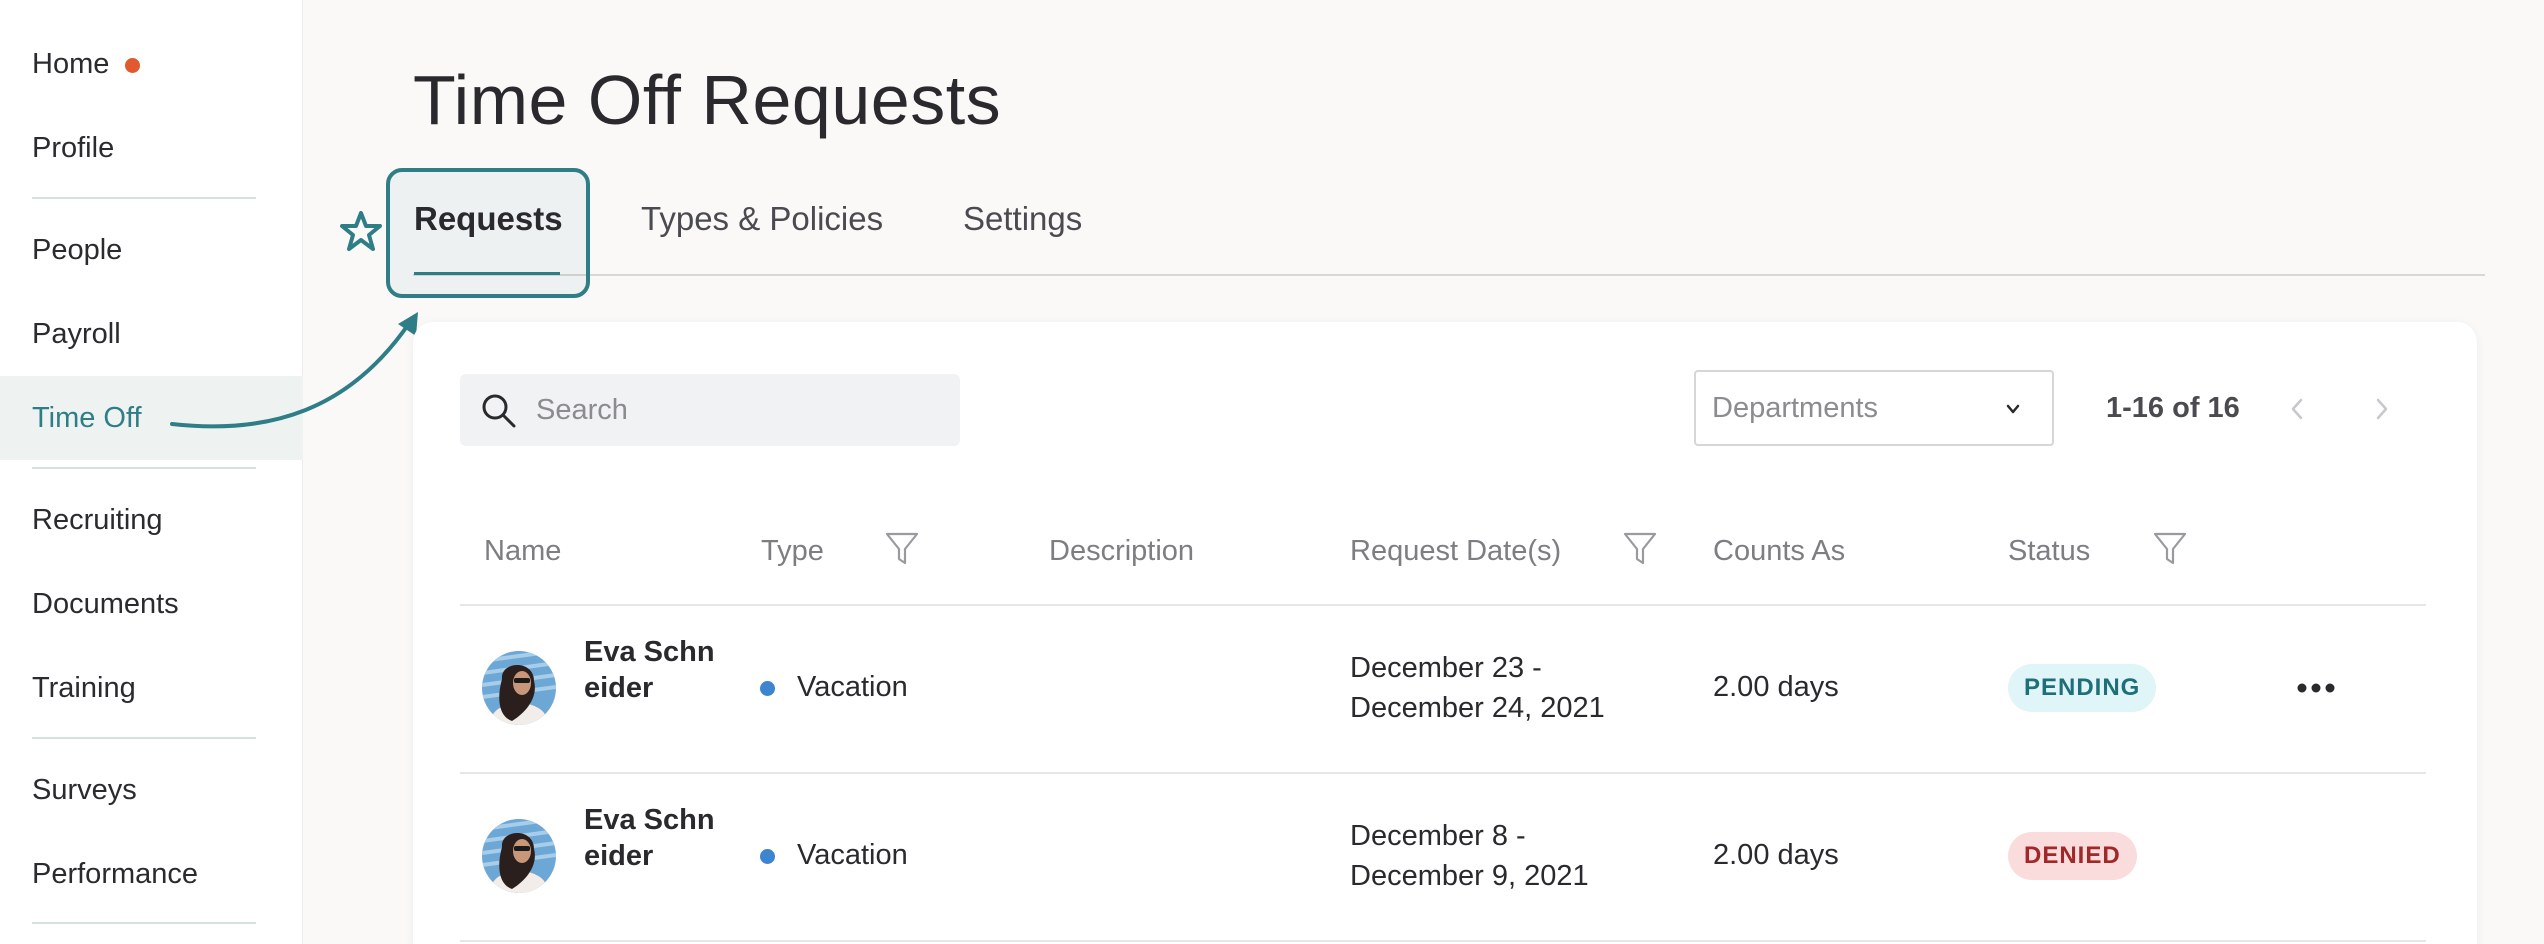  What do you see at coordinates (105, 603) in the screenshot?
I see `sidebar-item-label: Documents` at bounding box center [105, 603].